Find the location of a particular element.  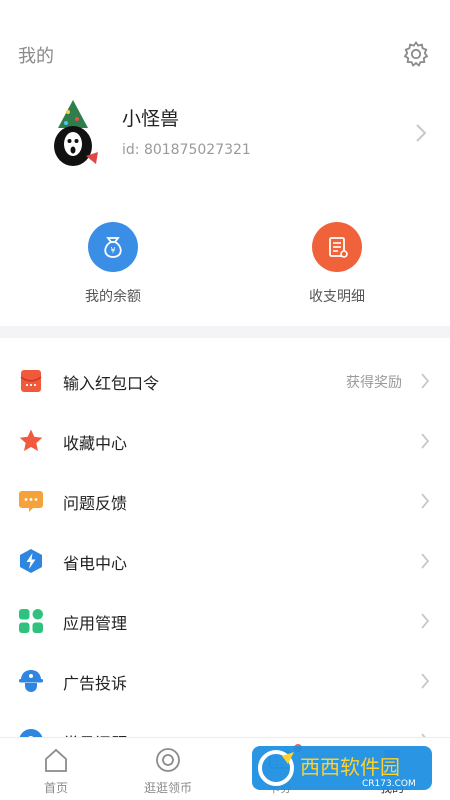

star-icon is located at coordinates (31, 441).